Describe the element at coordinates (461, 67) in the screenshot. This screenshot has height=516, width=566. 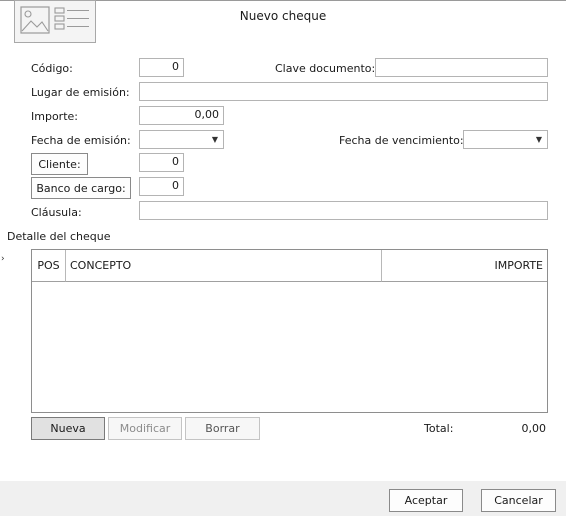
I see `clave-documento-field` at that location.